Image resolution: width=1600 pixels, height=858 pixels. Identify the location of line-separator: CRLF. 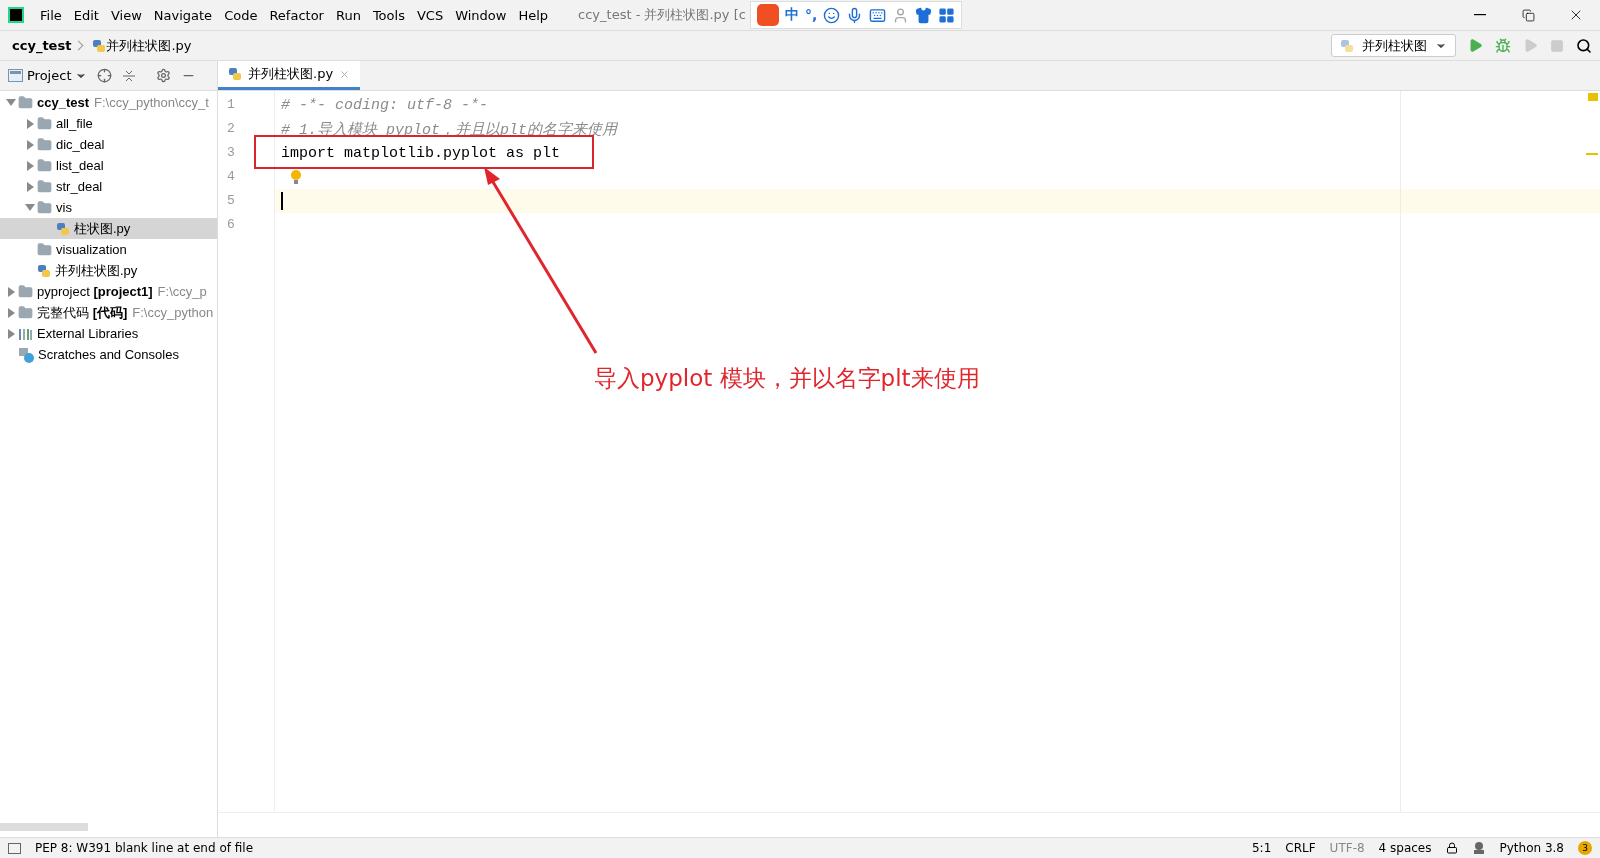
(1300, 848).